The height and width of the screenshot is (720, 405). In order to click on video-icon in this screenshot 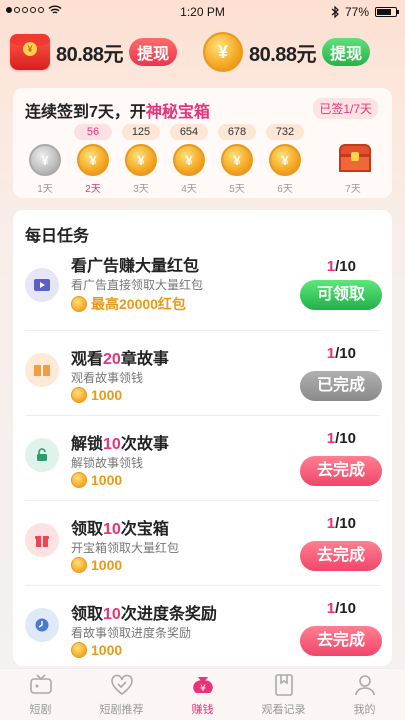, I will do `click(42, 285)`.